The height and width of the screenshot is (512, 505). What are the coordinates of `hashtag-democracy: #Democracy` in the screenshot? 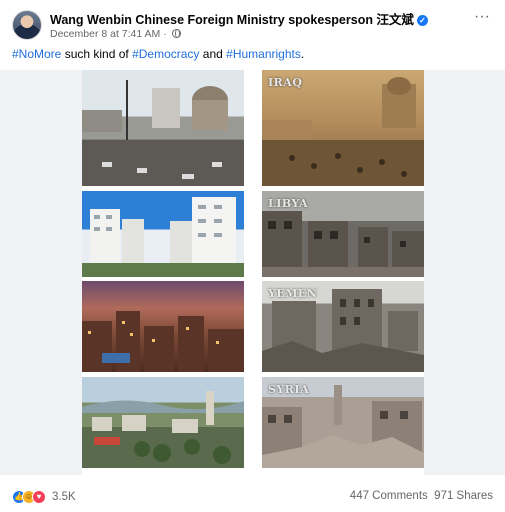 It's located at (165, 54).